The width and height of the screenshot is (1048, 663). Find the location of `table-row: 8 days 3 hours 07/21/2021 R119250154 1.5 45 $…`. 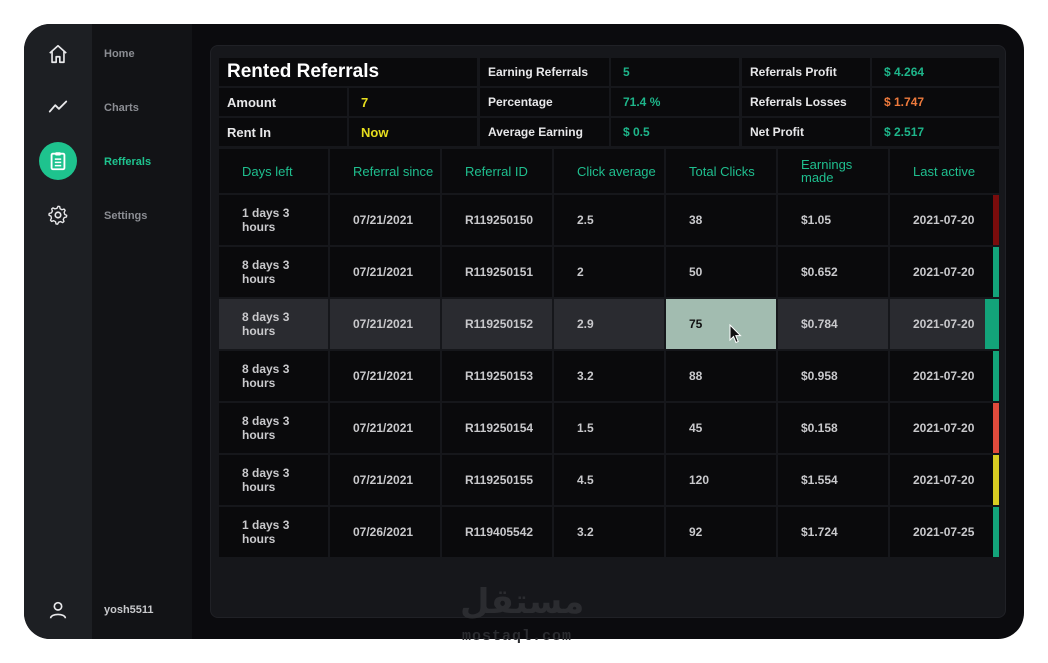

table-row: 8 days 3 hours 07/21/2021 R119250154 1.5 45 $… is located at coordinates (609, 428).